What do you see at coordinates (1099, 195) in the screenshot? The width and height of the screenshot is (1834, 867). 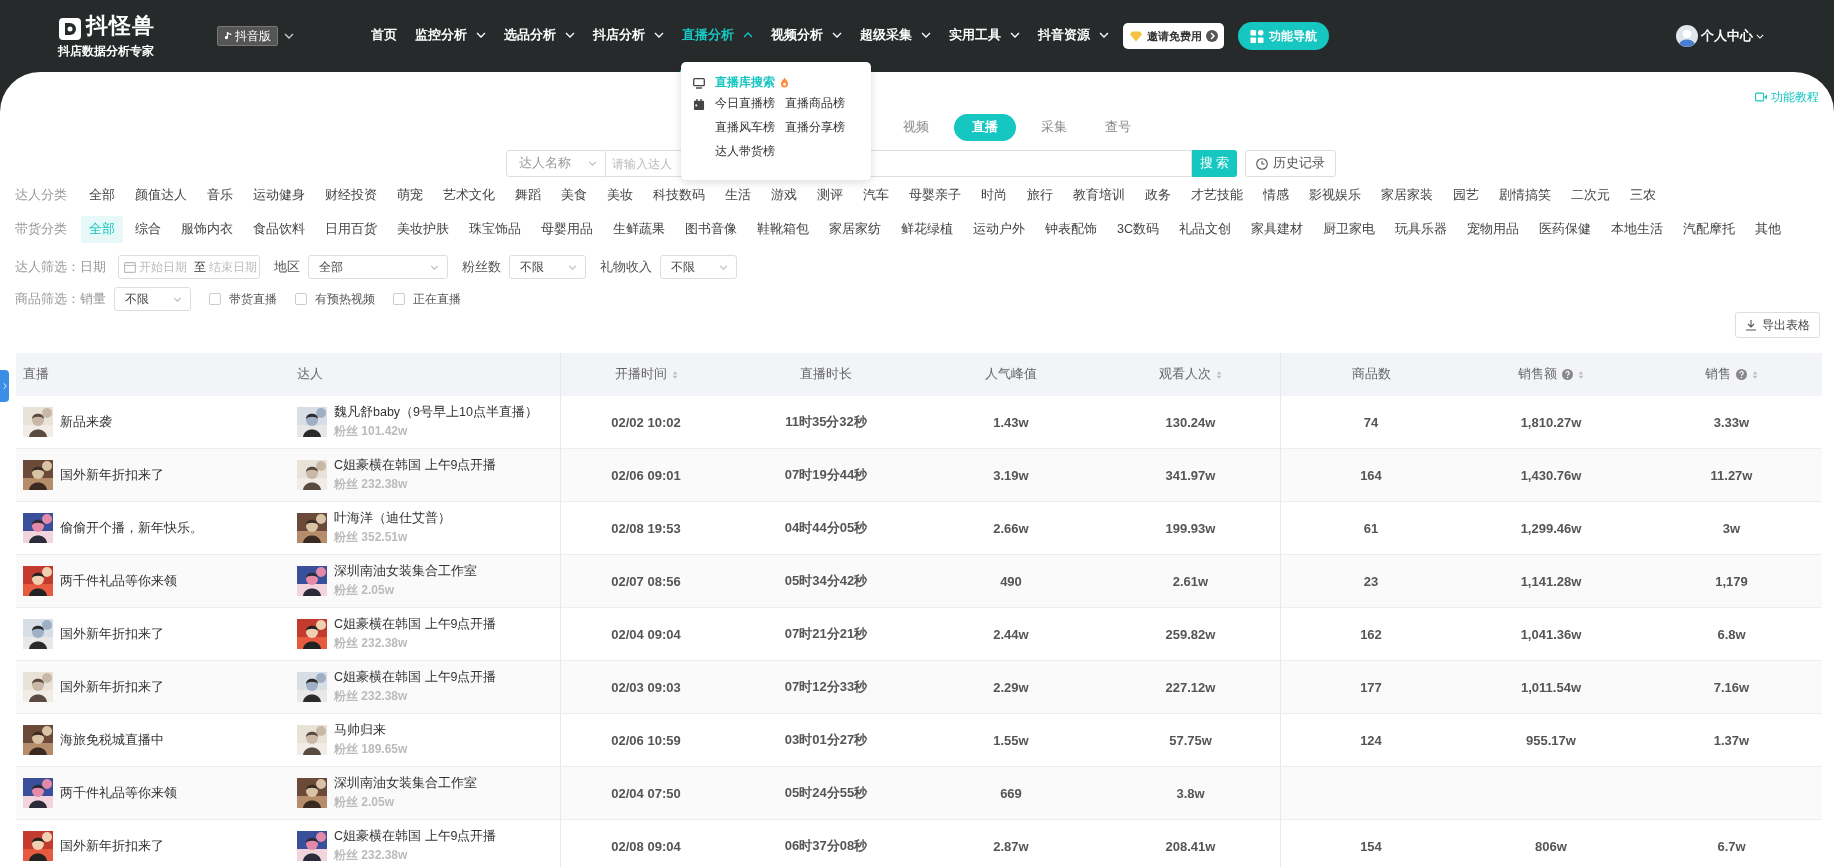 I see `category-option: 教育培训` at bounding box center [1099, 195].